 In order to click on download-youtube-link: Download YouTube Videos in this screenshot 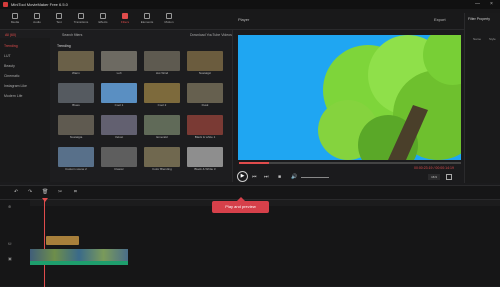, I will do `click(211, 35)`.